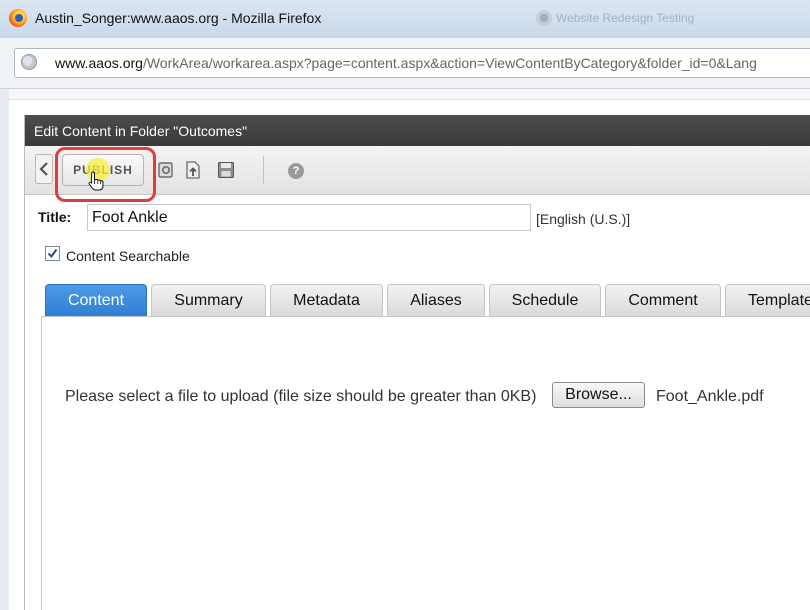 The height and width of the screenshot is (610, 810). Describe the element at coordinates (545, 300) in the screenshot. I see `tab-schedule: Schedule` at that location.